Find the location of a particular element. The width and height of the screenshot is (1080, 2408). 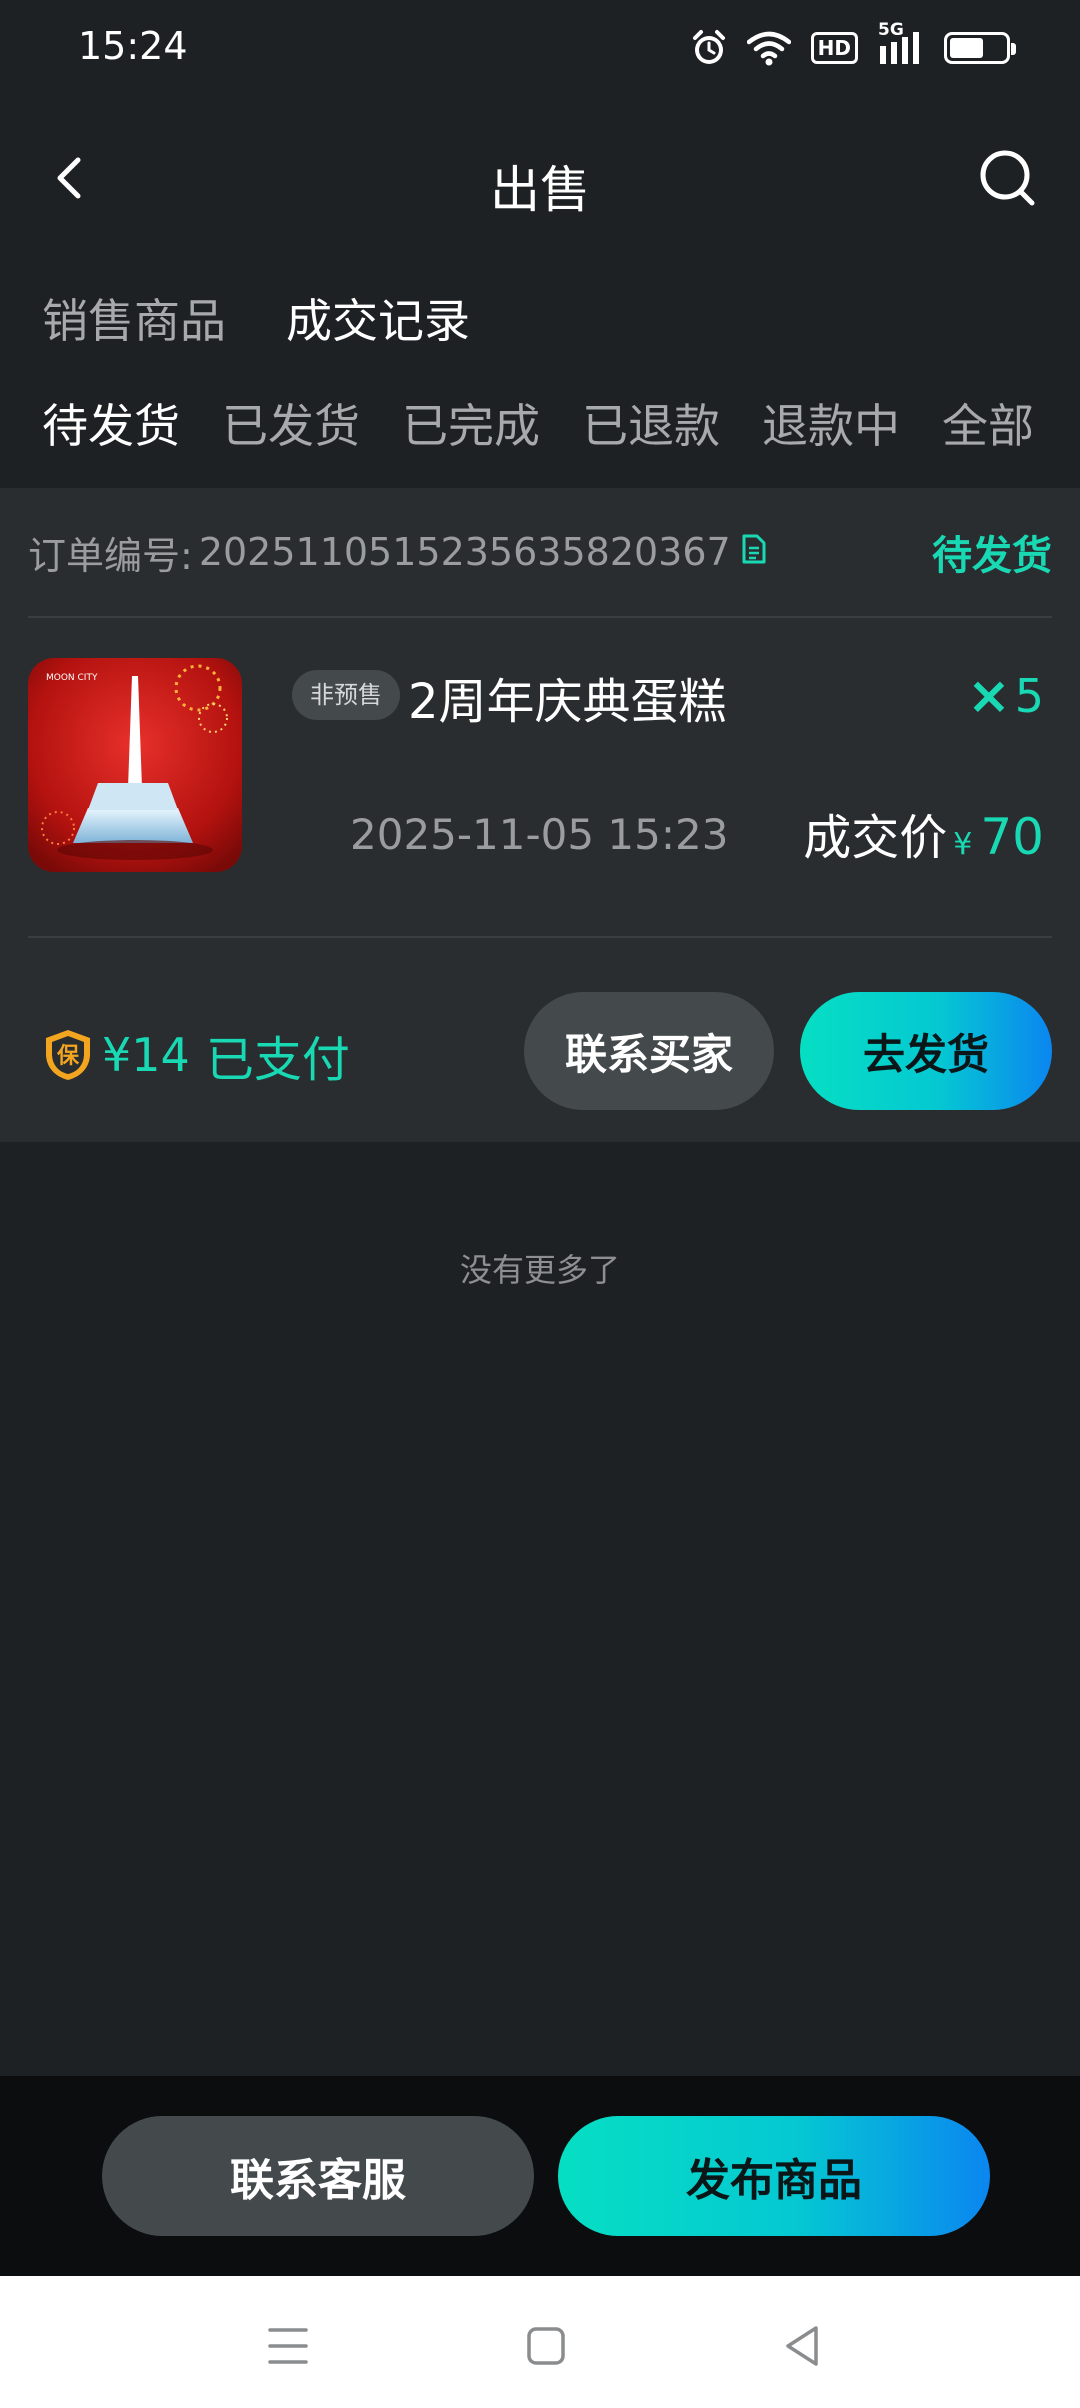

system-nav-bar is located at coordinates (540, 2342).